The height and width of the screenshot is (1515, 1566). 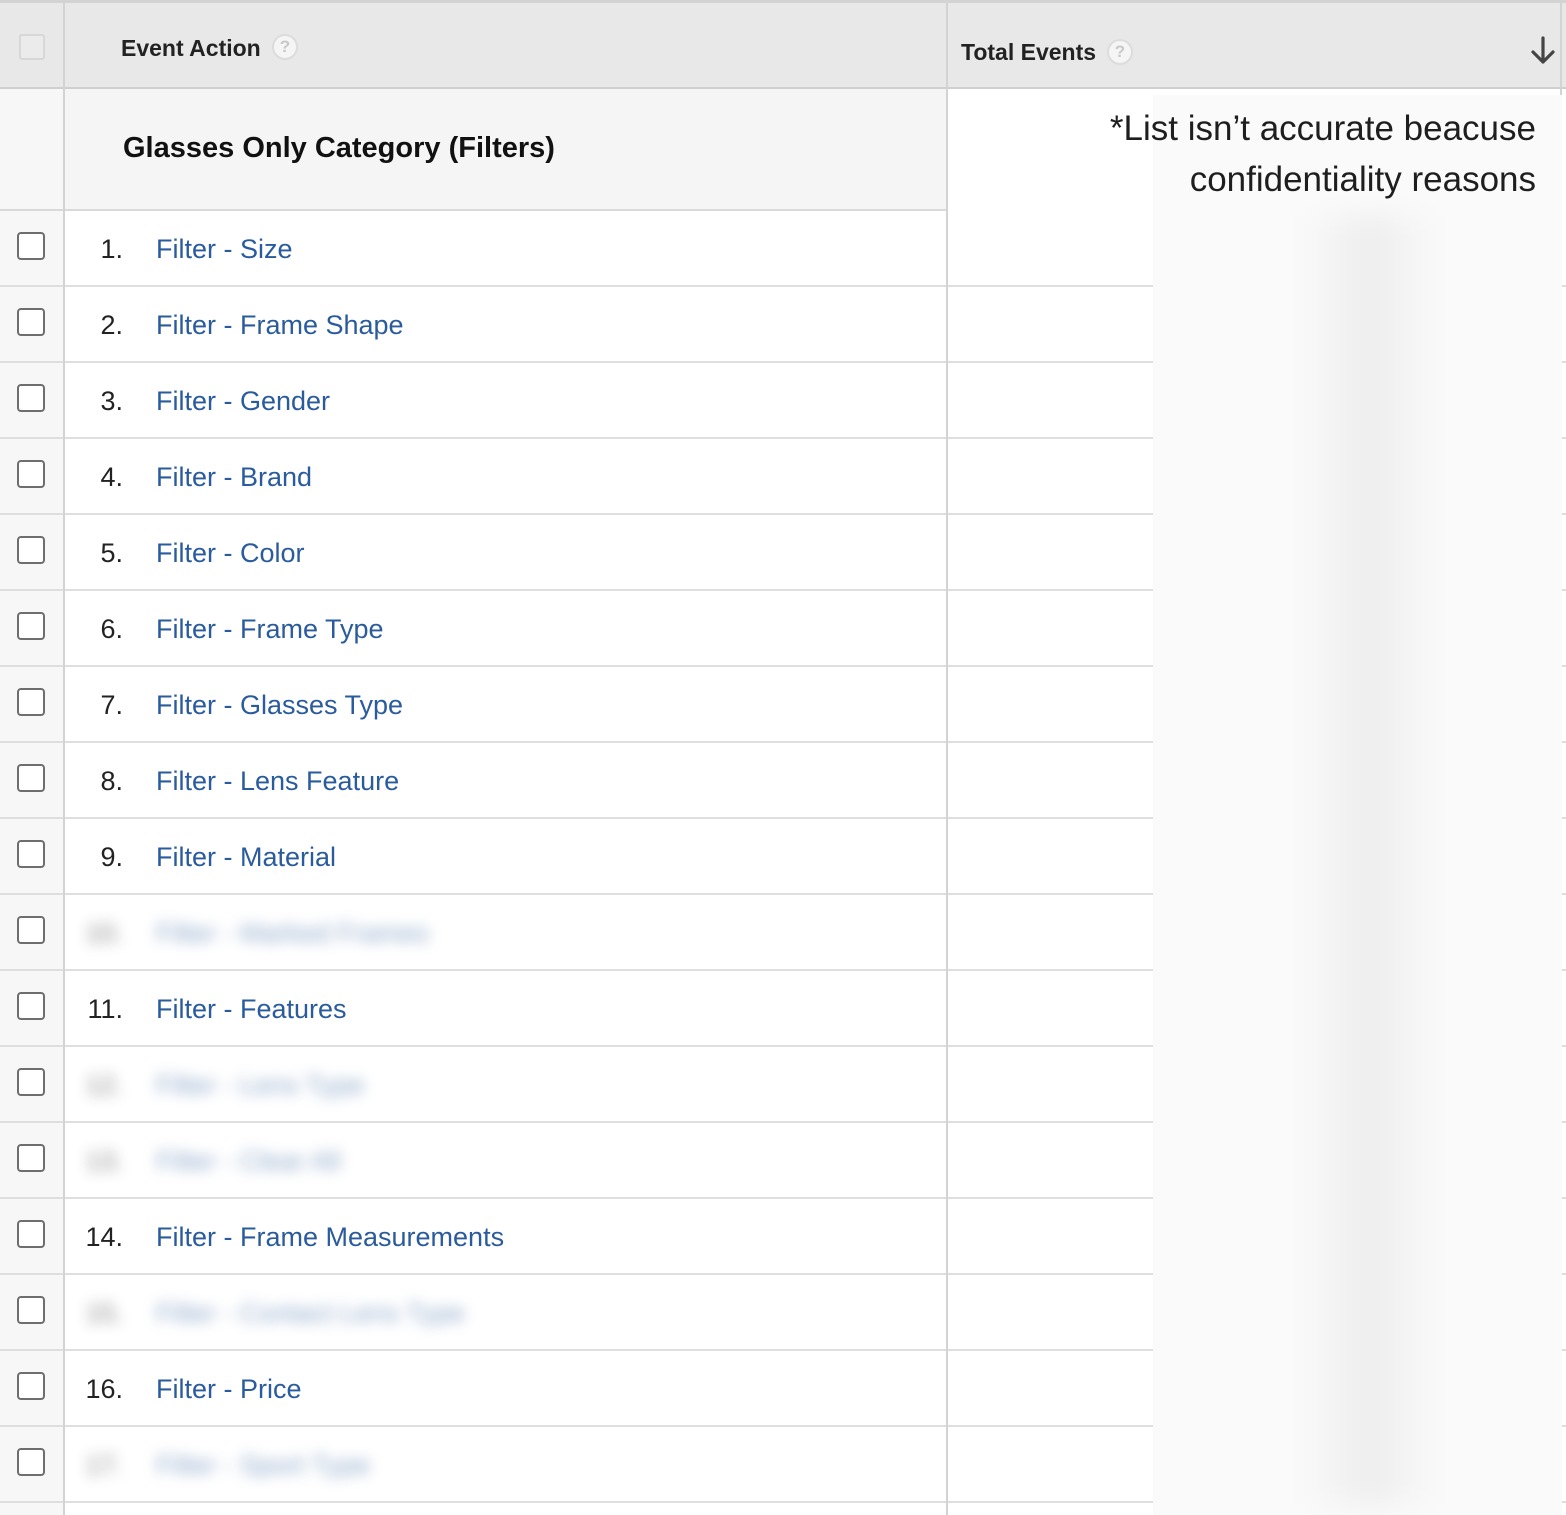 What do you see at coordinates (111, 705) in the screenshot?
I see `row-number: 7.` at bounding box center [111, 705].